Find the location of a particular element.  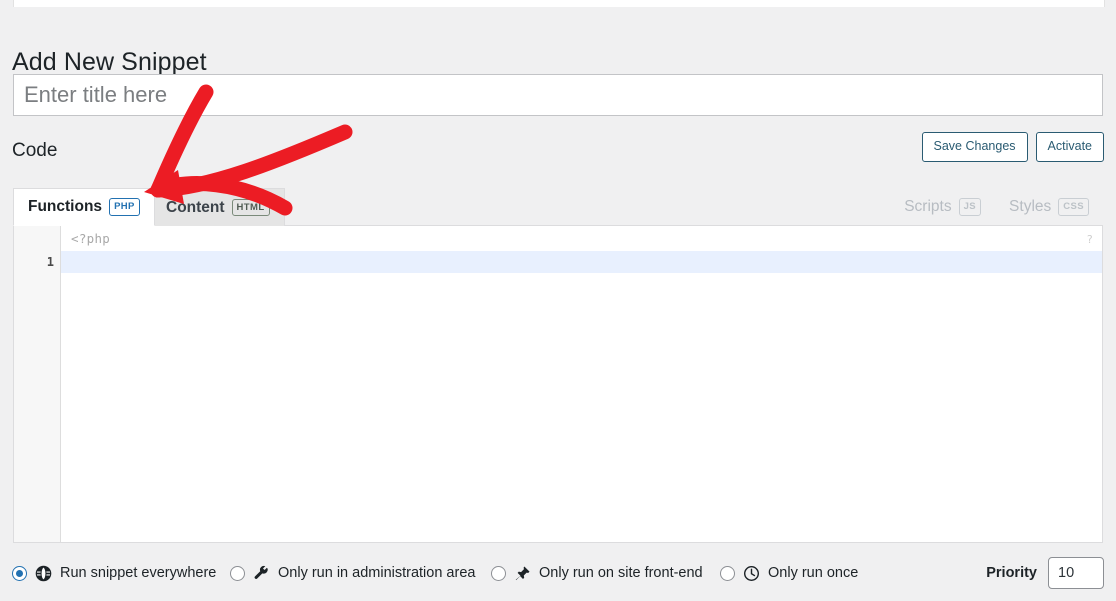

tab-scripts: Scripts JS is located at coordinates (942, 207).